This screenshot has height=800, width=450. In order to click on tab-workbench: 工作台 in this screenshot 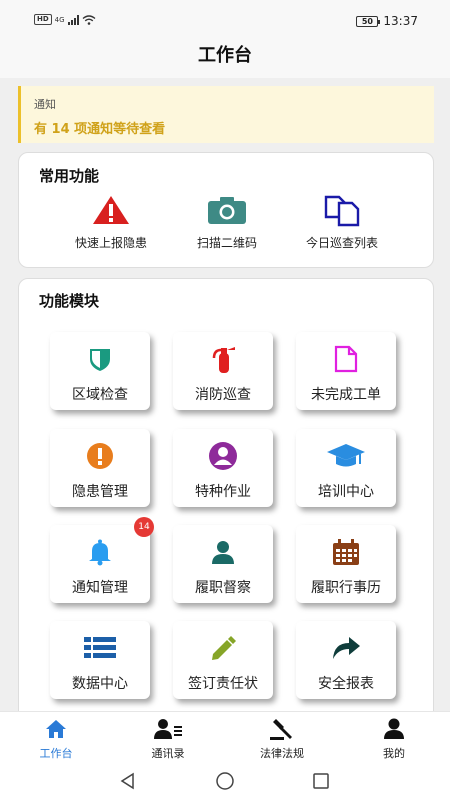, I will do `click(56, 738)`.